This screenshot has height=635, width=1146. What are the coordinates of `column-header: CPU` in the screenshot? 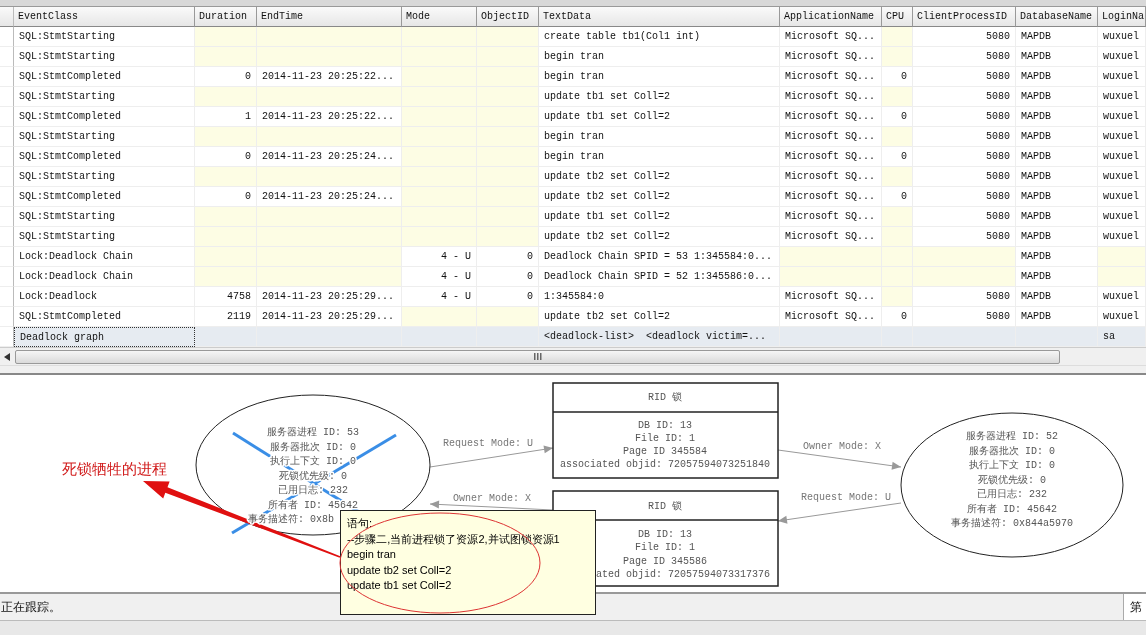 It's located at (897, 17).